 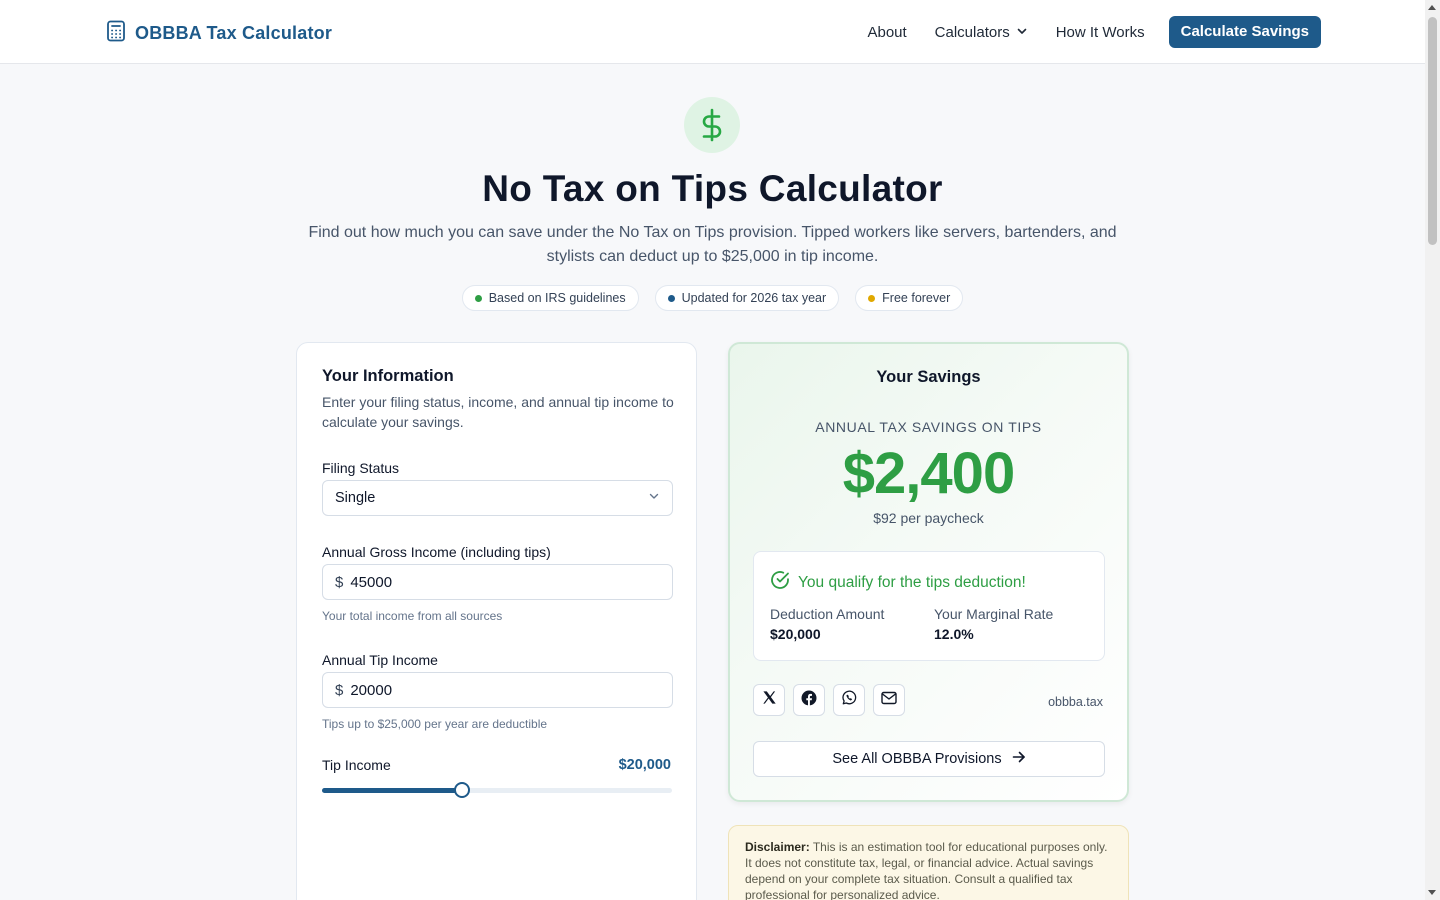 What do you see at coordinates (497, 790) in the screenshot?
I see `tip-income-slider` at bounding box center [497, 790].